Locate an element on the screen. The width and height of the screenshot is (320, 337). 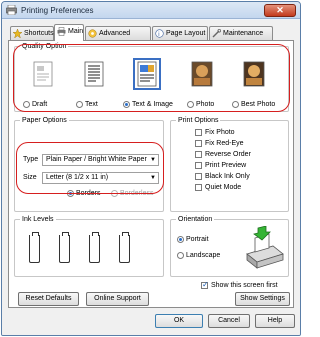
ink-levels-group: Ink Levels is located at coordinates (89, 246).